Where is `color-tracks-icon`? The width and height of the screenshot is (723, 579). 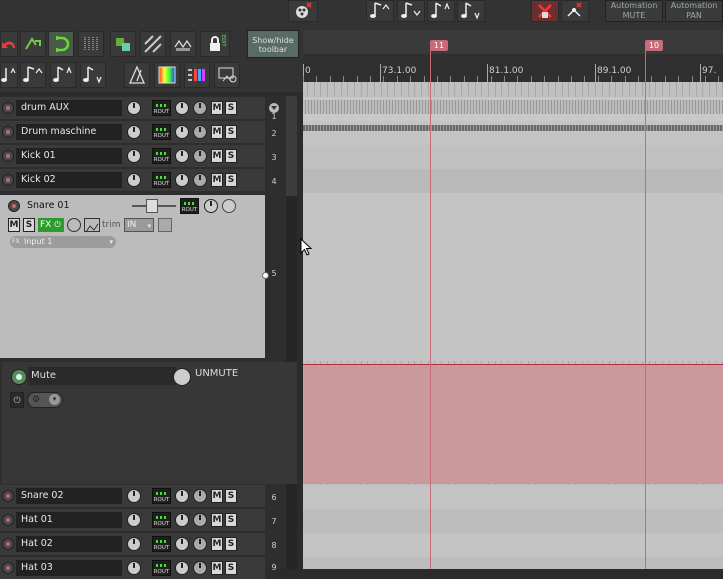 color-tracks-icon is located at coordinates (197, 75).